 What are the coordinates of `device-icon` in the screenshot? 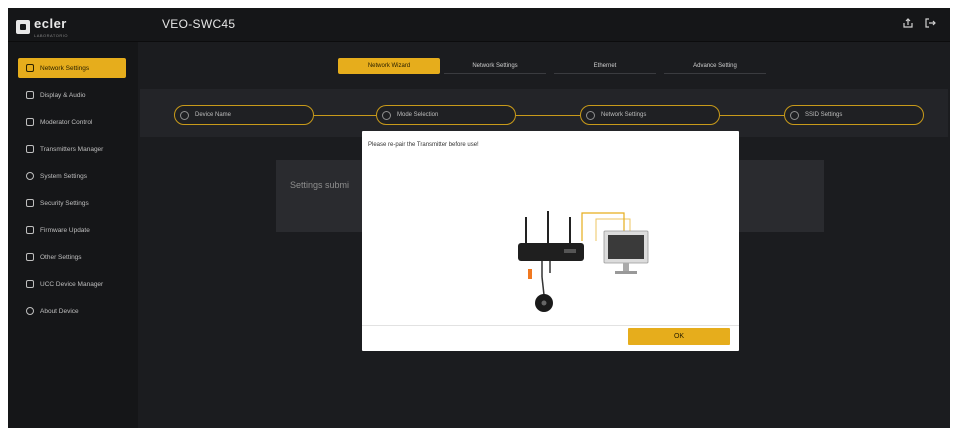 It's located at (30, 284).